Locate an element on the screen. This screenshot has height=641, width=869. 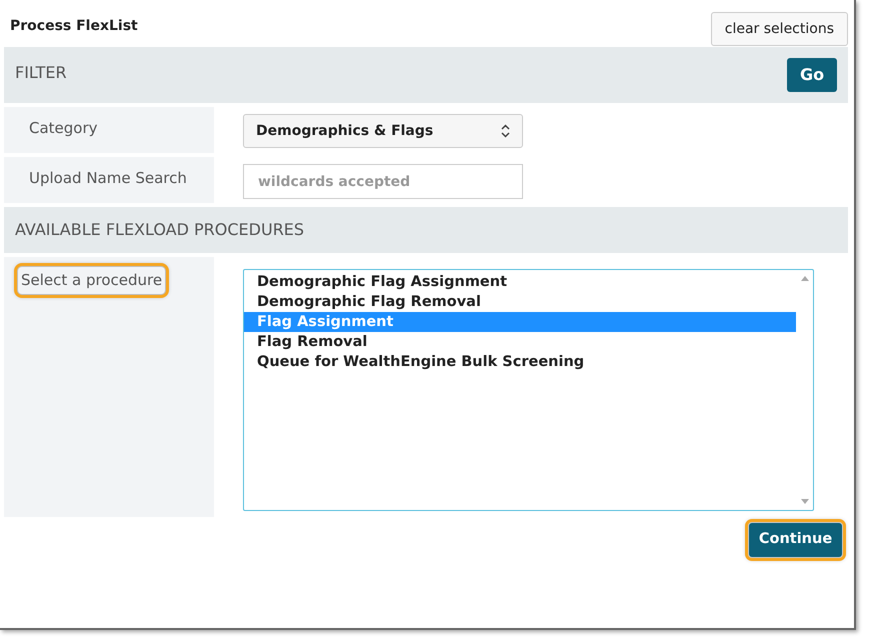
page-title: Process FlexList is located at coordinates (74, 26).